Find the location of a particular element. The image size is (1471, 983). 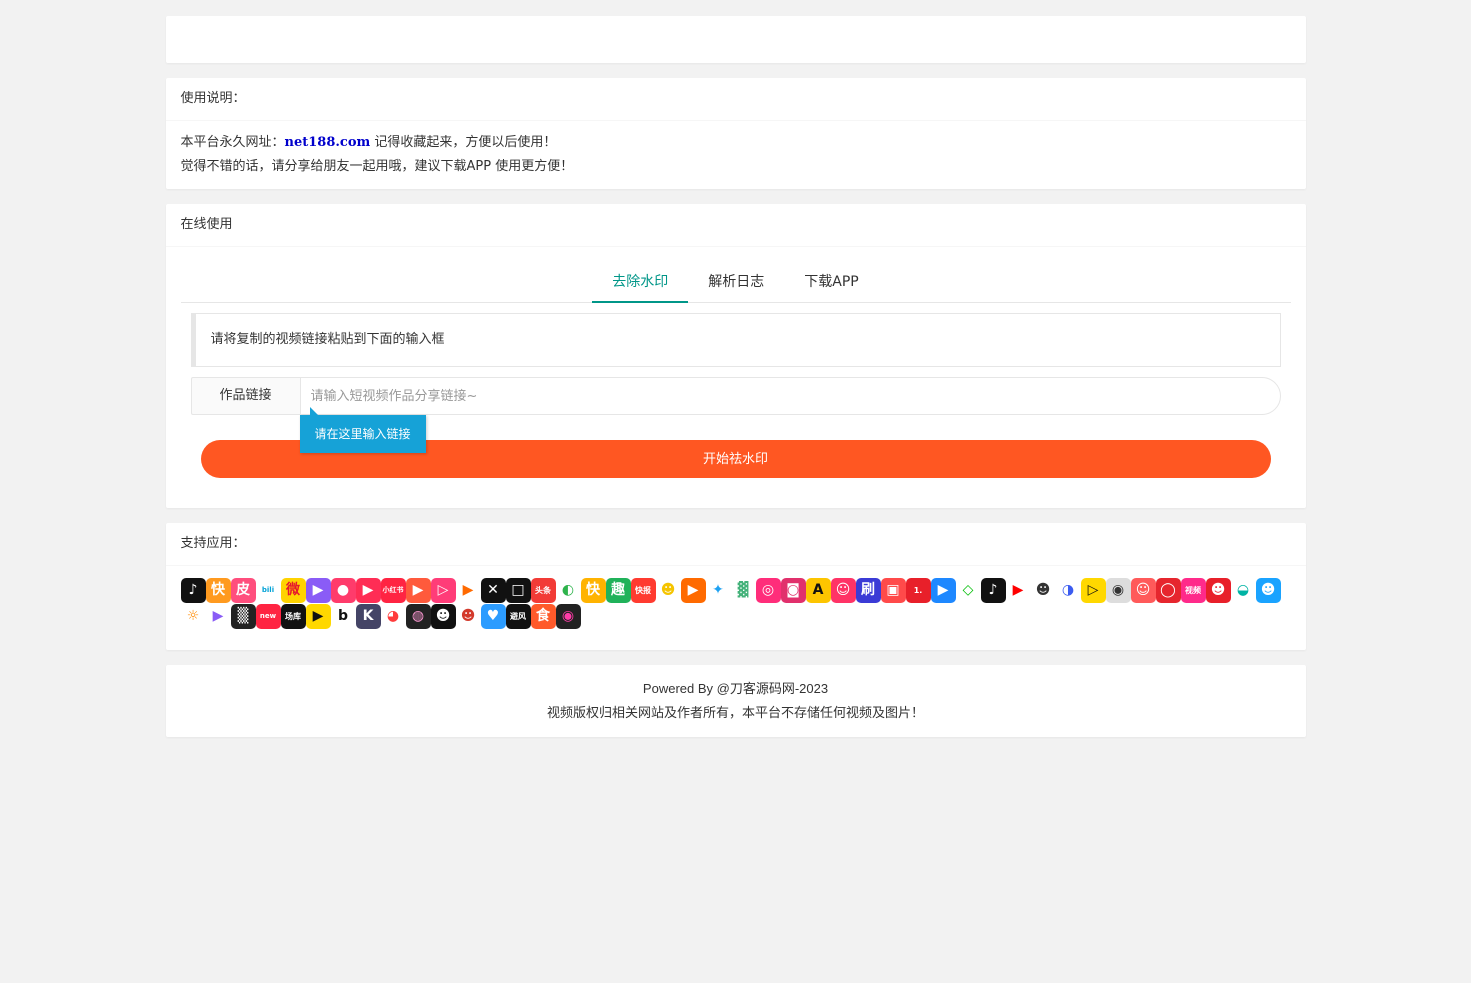

twitter-icon: ✦ is located at coordinates (718, 590).